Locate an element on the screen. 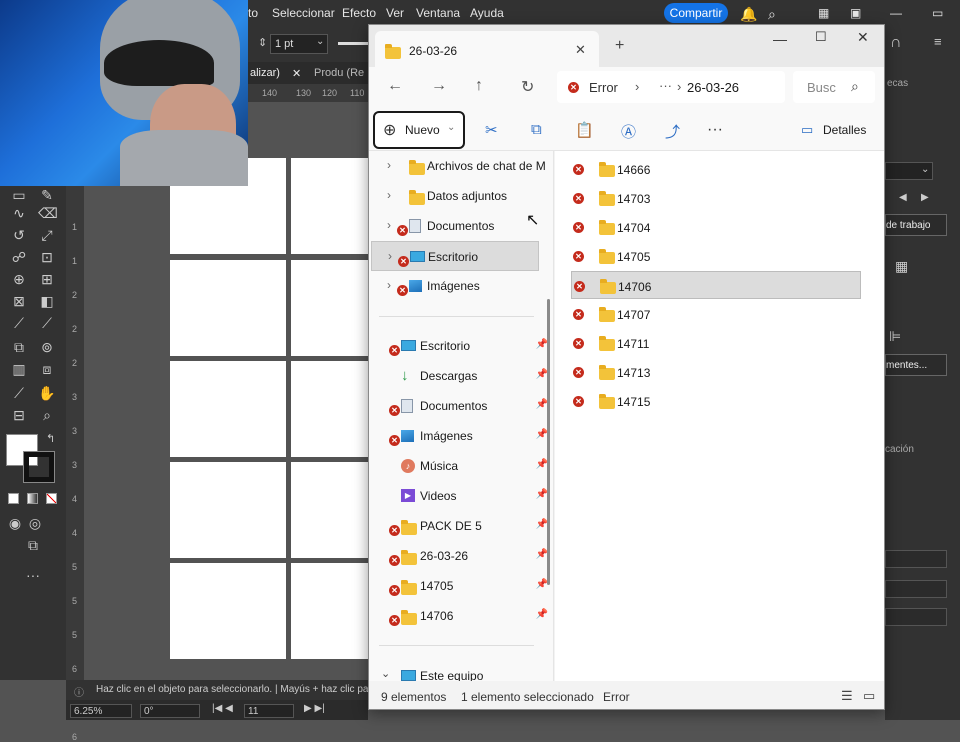  gradient-mode-icon is located at coordinates (32, 498).